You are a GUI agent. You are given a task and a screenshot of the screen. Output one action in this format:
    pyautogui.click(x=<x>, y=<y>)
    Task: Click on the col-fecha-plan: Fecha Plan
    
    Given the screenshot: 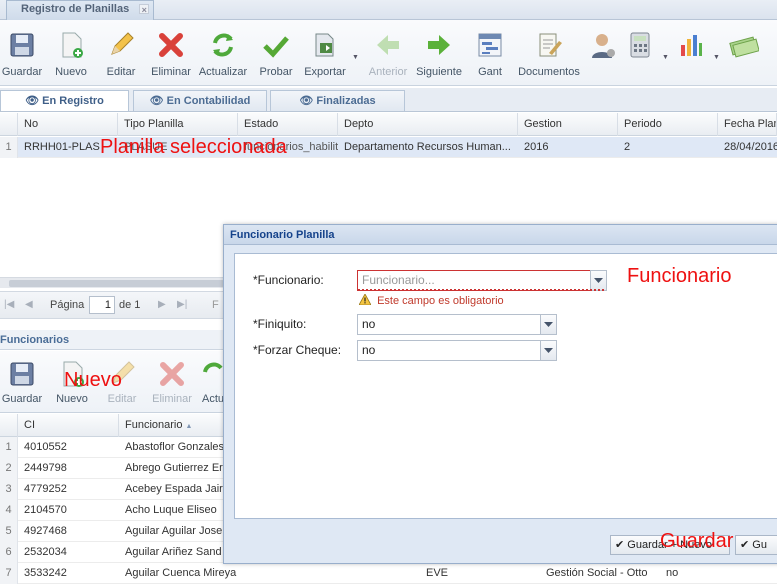 What is the action you would take?
    pyautogui.click(x=747, y=124)
    